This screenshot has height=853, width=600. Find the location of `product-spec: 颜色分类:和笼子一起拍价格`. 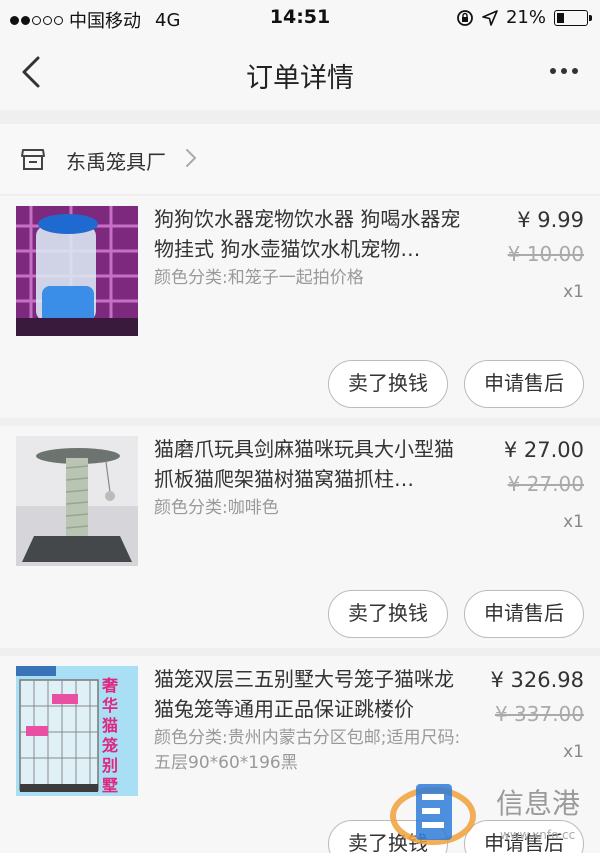

product-spec: 颜色分类:和笼子一起拍价格 is located at coordinates (259, 278).